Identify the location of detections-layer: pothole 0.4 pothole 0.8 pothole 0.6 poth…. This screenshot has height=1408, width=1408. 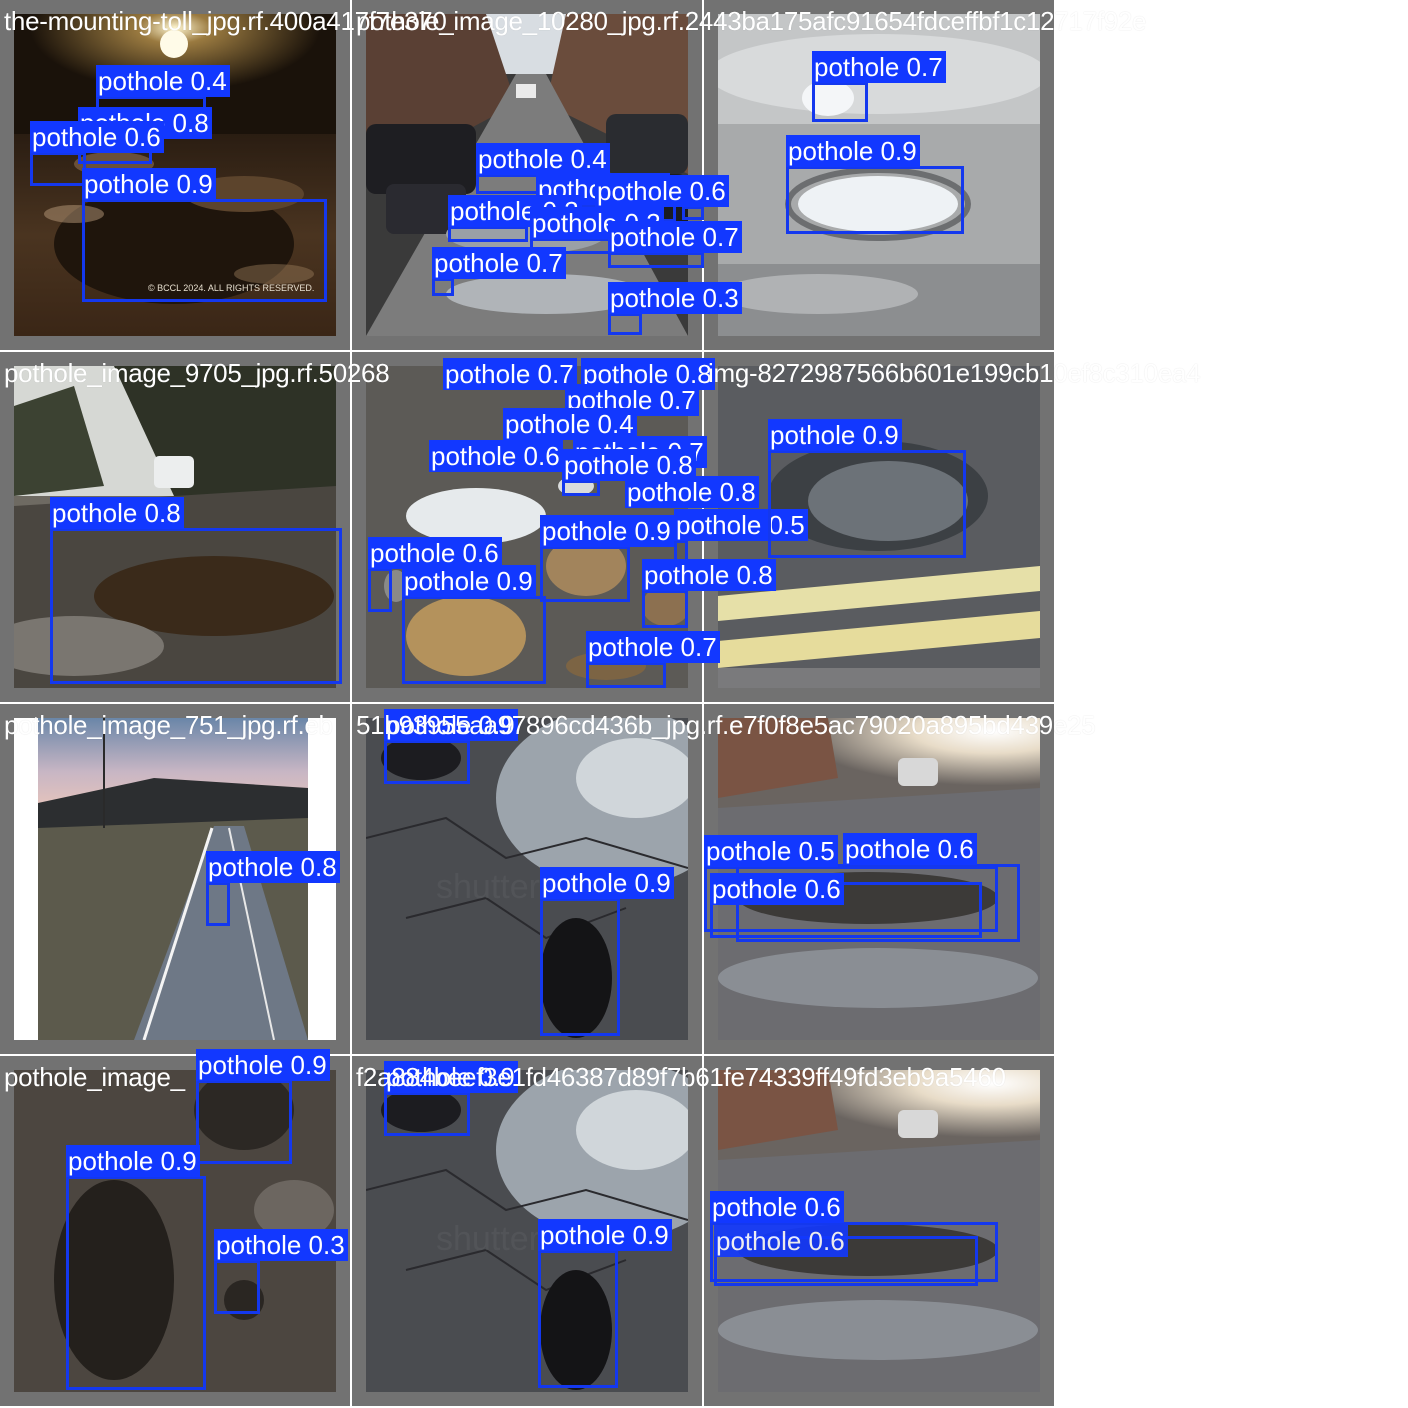
(176, 176).